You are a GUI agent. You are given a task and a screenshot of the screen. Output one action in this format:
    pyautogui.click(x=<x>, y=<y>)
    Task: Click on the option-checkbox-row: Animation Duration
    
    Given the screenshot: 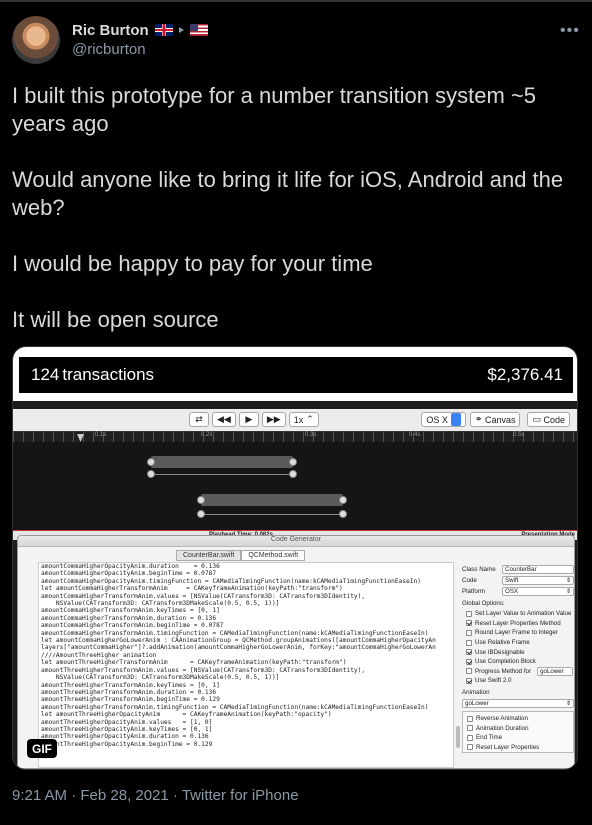 What is the action you would take?
    pyautogui.click(x=518, y=728)
    